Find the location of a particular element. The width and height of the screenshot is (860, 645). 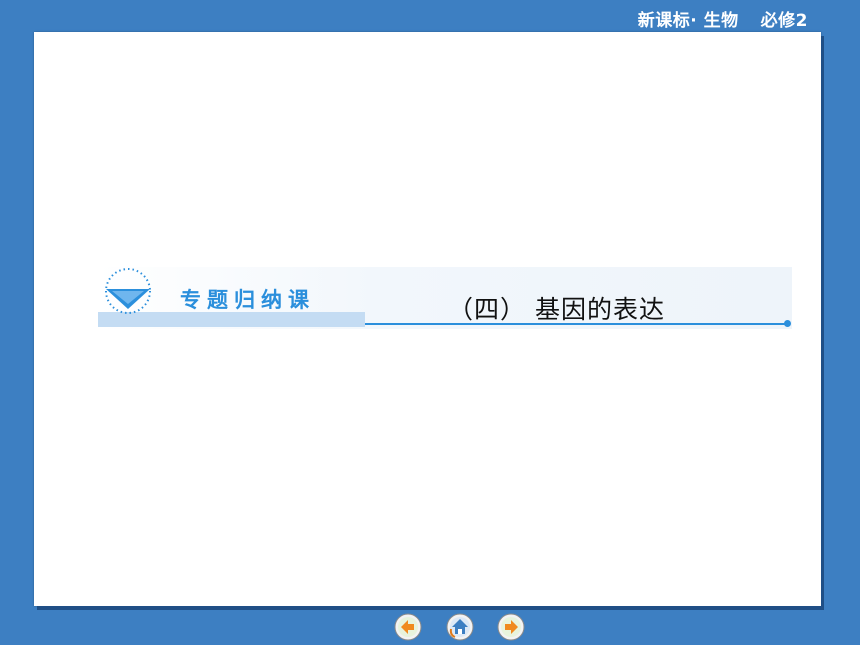

home-button is located at coordinates (460, 627).